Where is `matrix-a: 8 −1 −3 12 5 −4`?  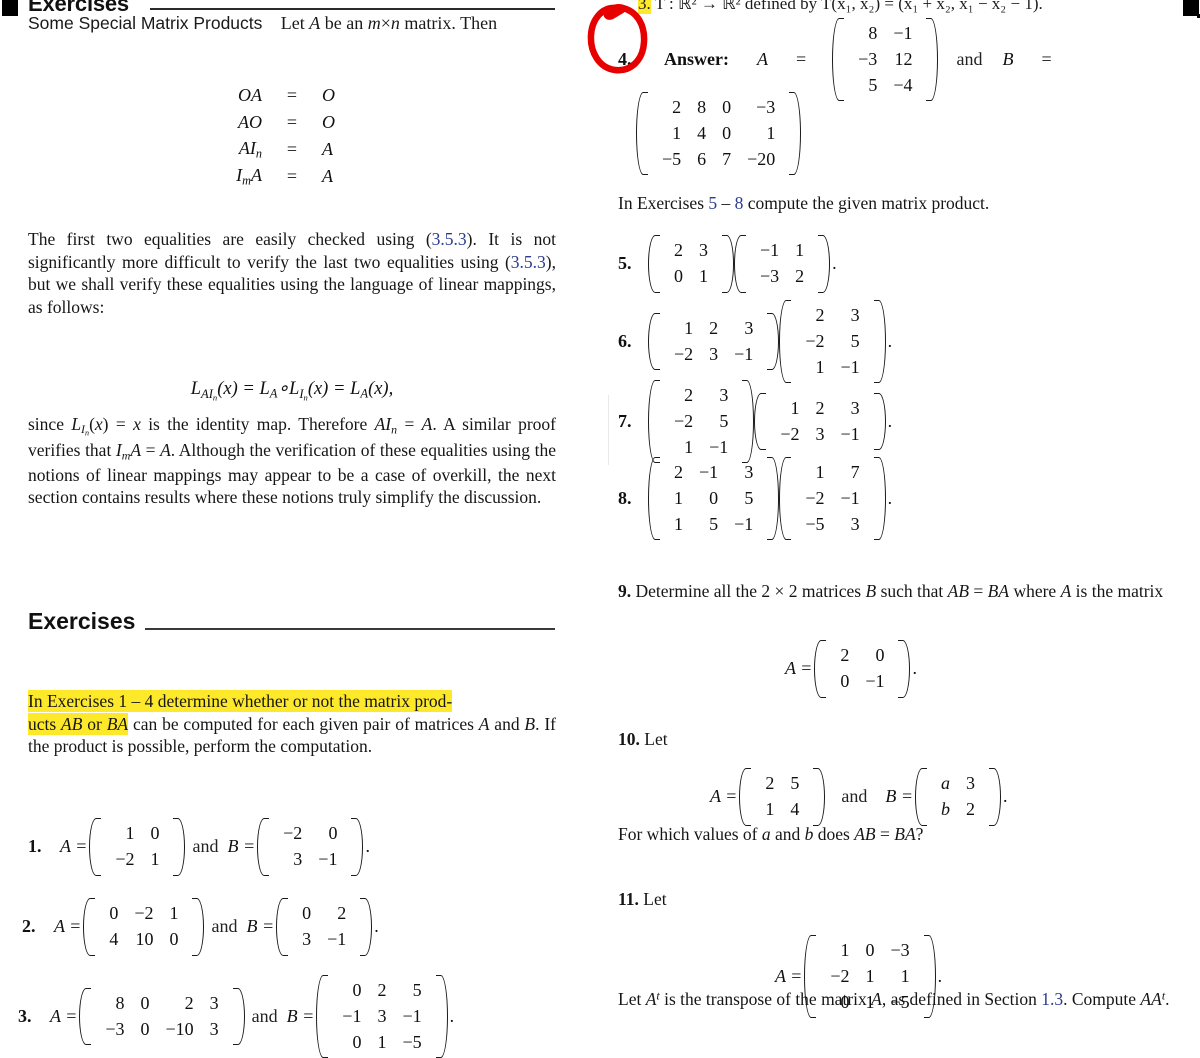 matrix-a: 8 −1 −3 12 5 −4 is located at coordinates (885, 60).